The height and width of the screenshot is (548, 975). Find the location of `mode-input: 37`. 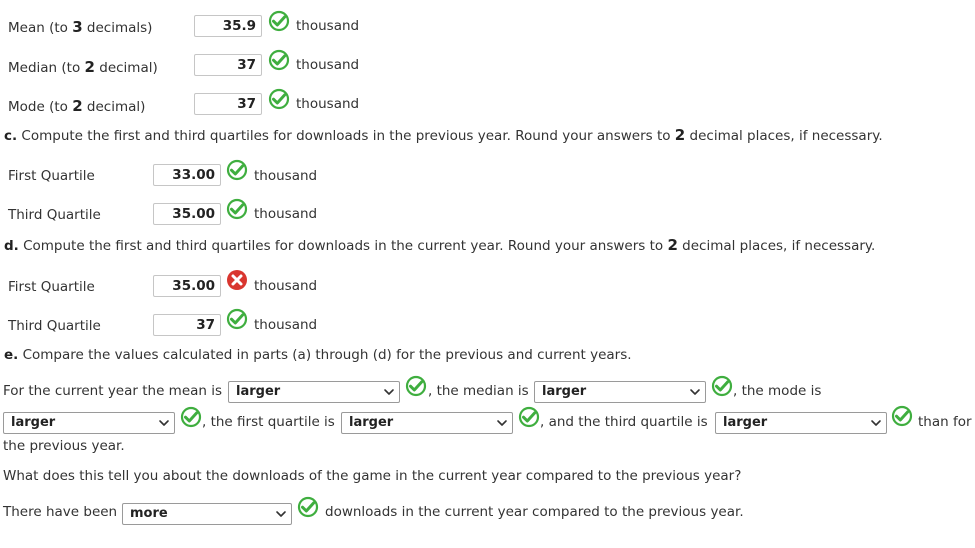

mode-input: 37 is located at coordinates (228, 104).